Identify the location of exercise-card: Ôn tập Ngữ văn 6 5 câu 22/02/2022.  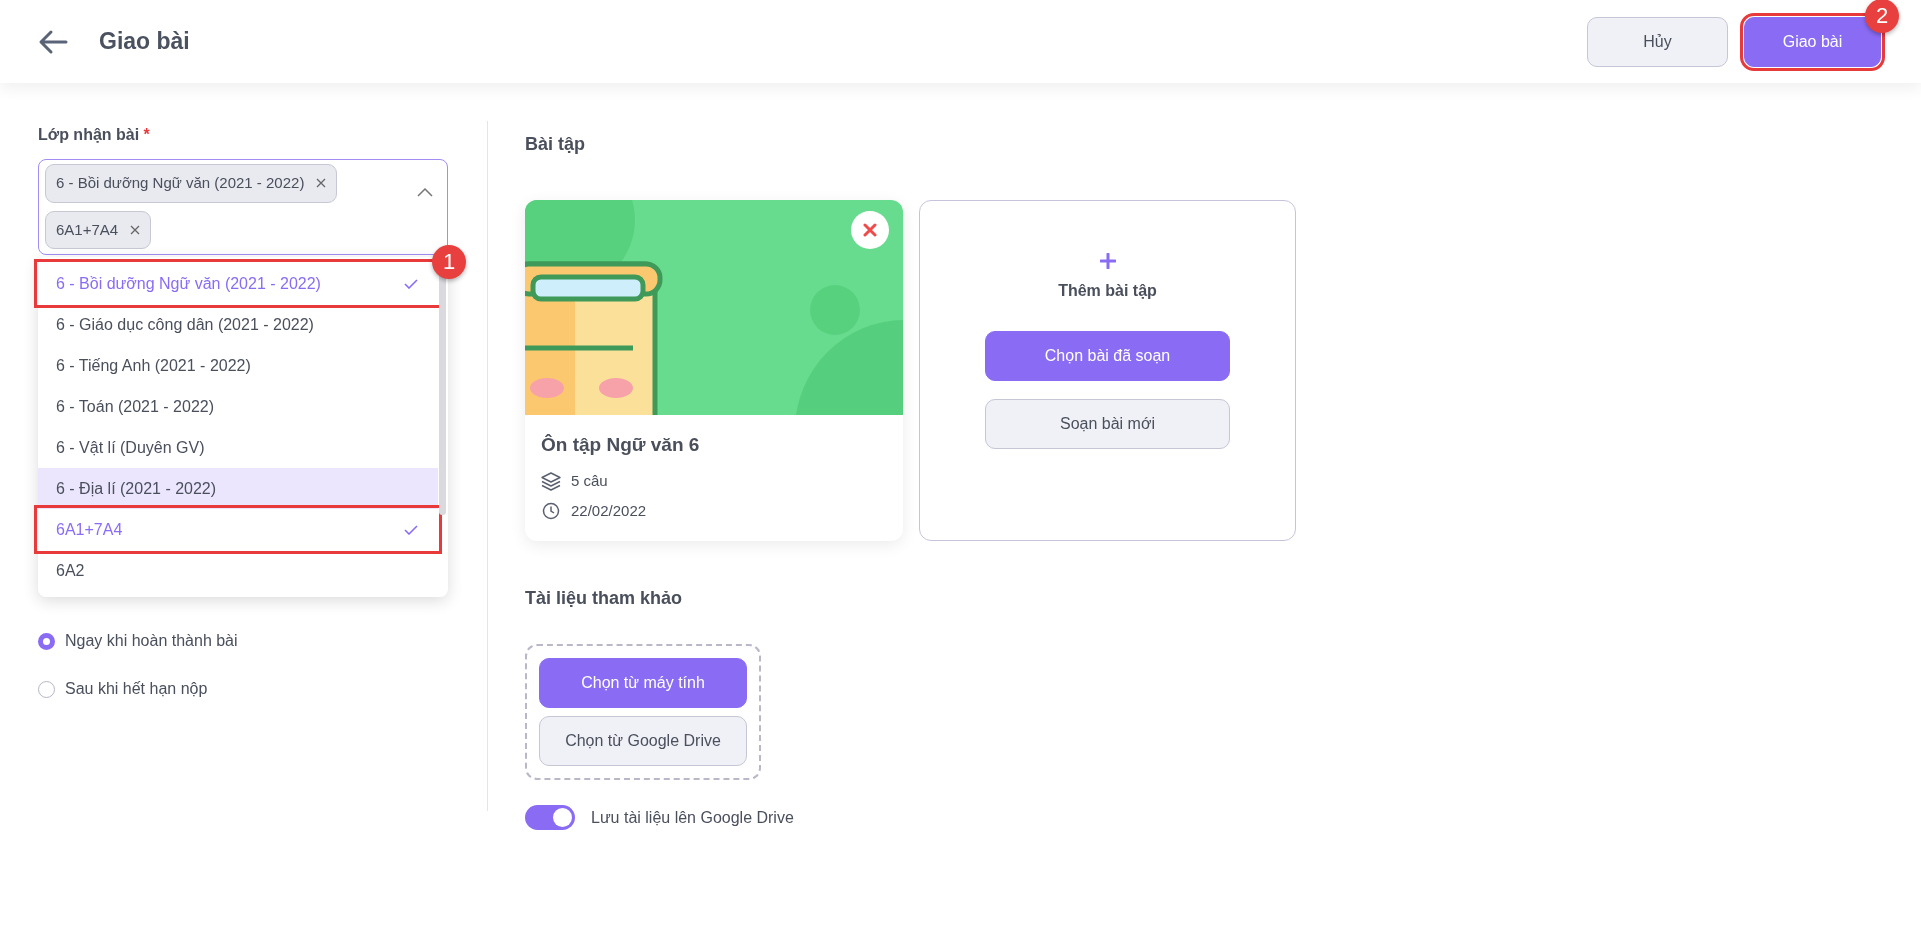
(714, 370).